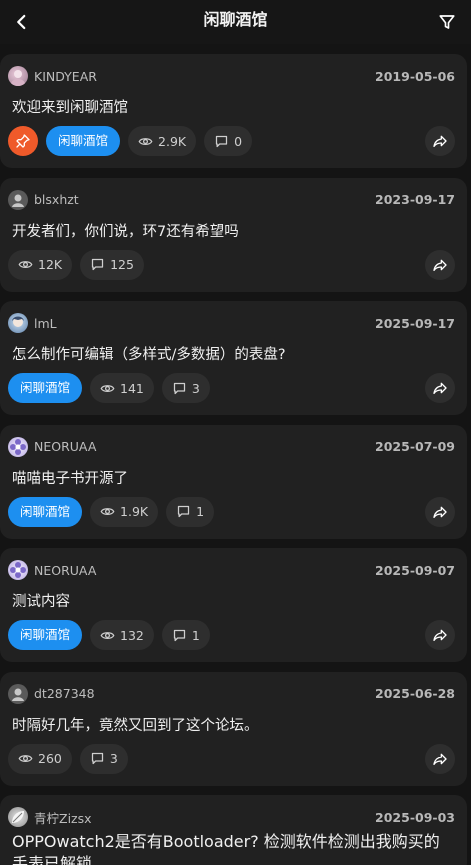  What do you see at coordinates (134, 511) in the screenshot?
I see `view-count-value: 1.9K` at bounding box center [134, 511].